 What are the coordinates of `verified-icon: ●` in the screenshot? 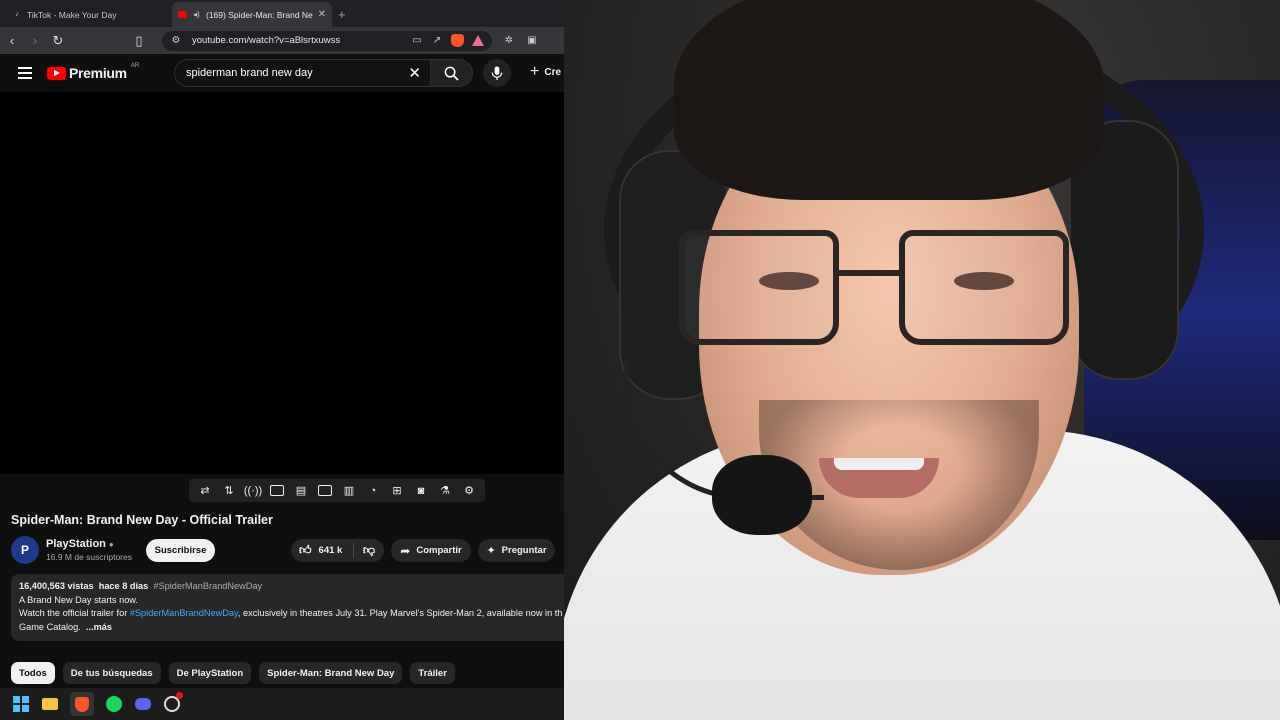 It's located at (111, 544).